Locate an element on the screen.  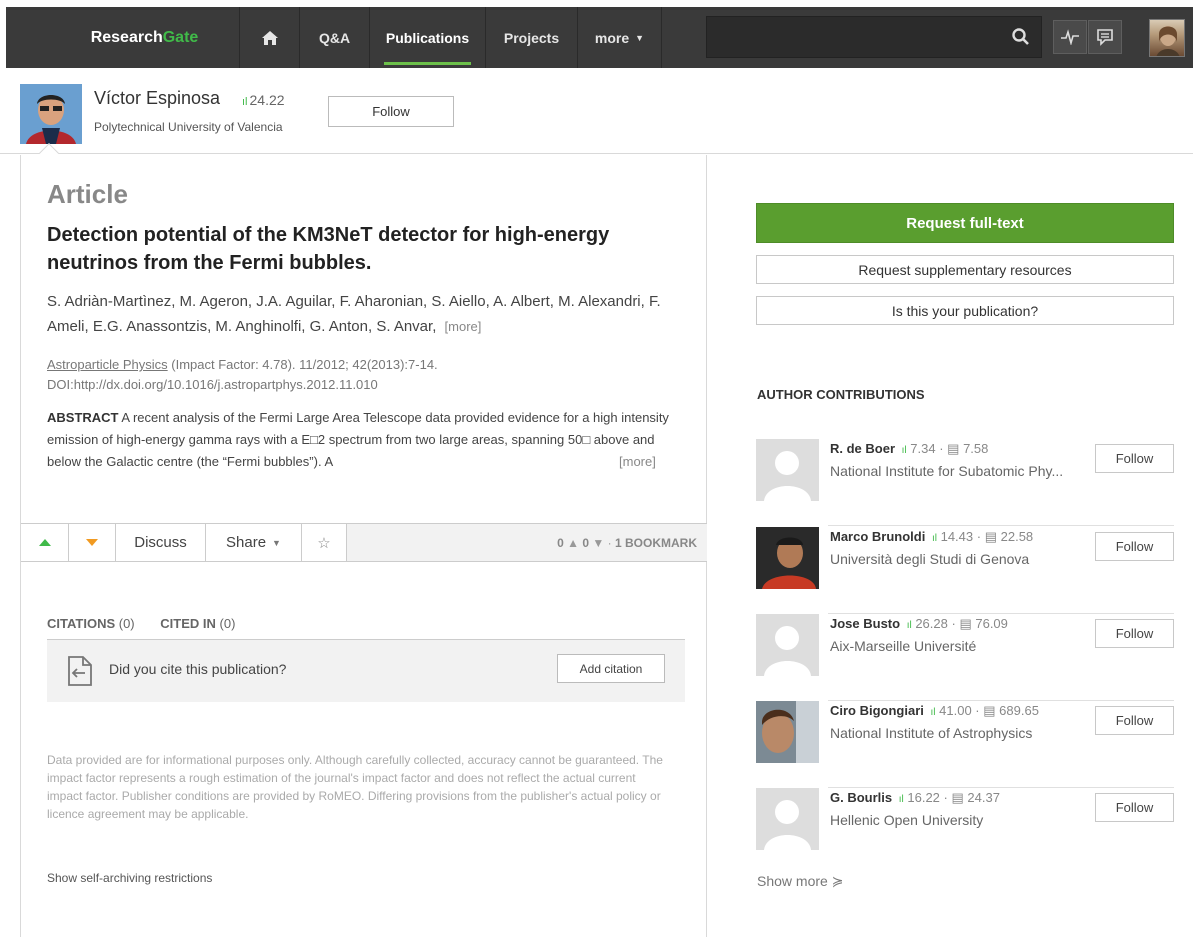
journal-link: Astroparticle Physics is located at coordinates (107, 364).